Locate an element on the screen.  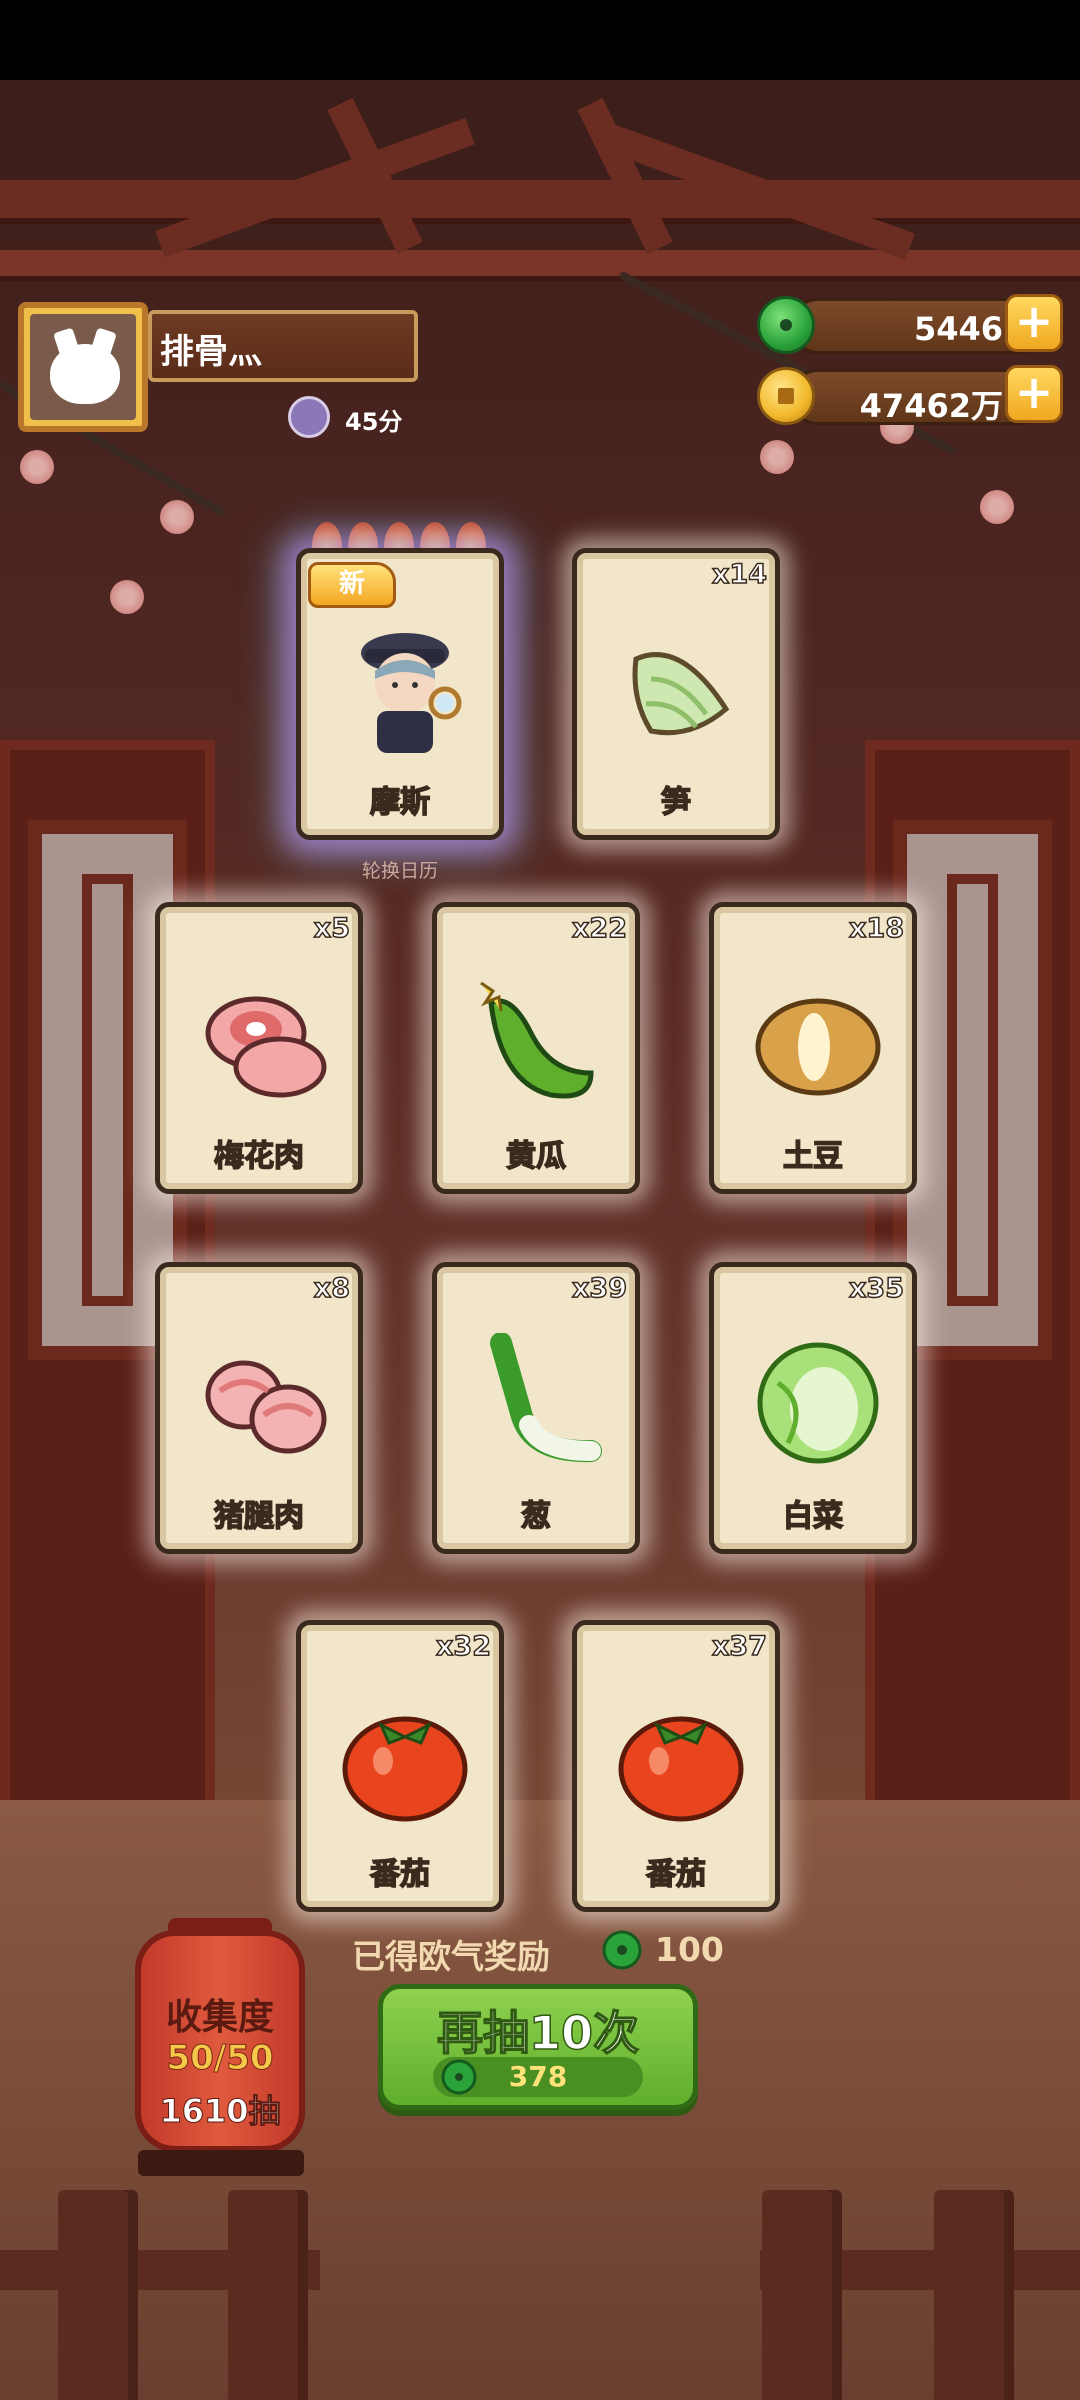
player-avatar is located at coordinates (83, 367).